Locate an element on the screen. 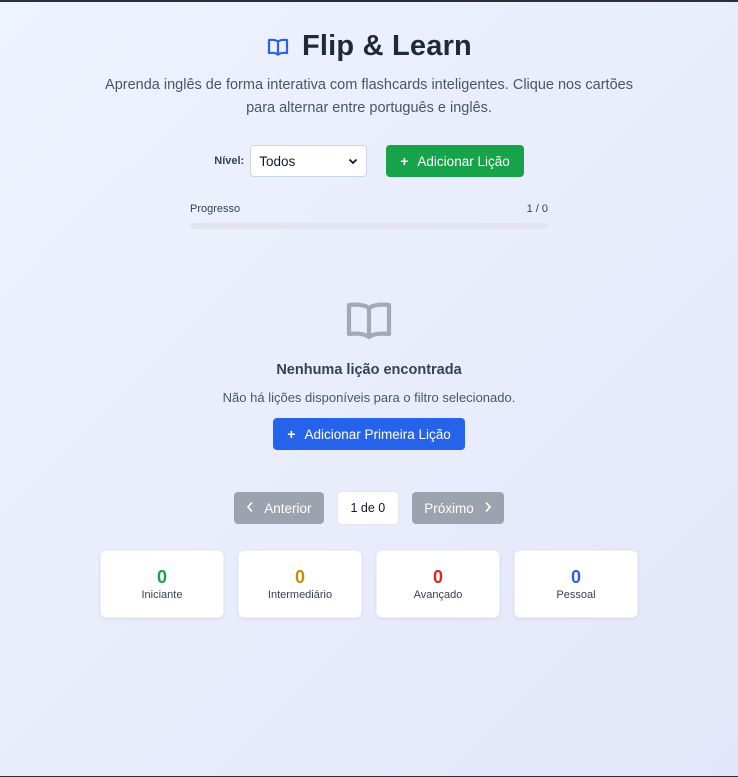 The height and width of the screenshot is (777, 738). book-icon is located at coordinates (278, 47).